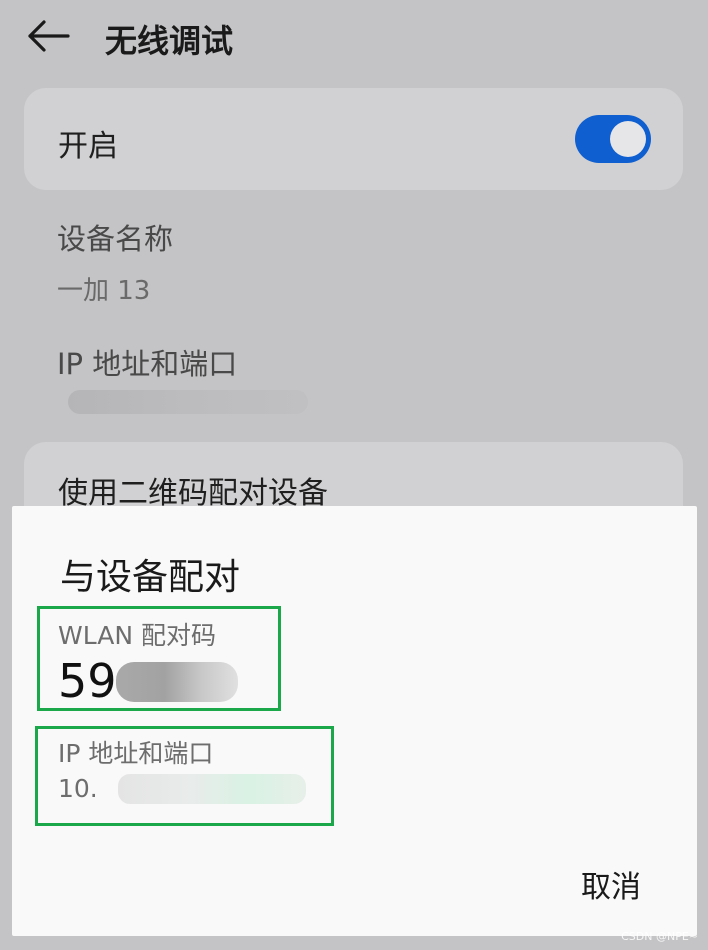 The height and width of the screenshot is (950, 708). I want to click on dialog-ip-redacted, so click(212, 789).